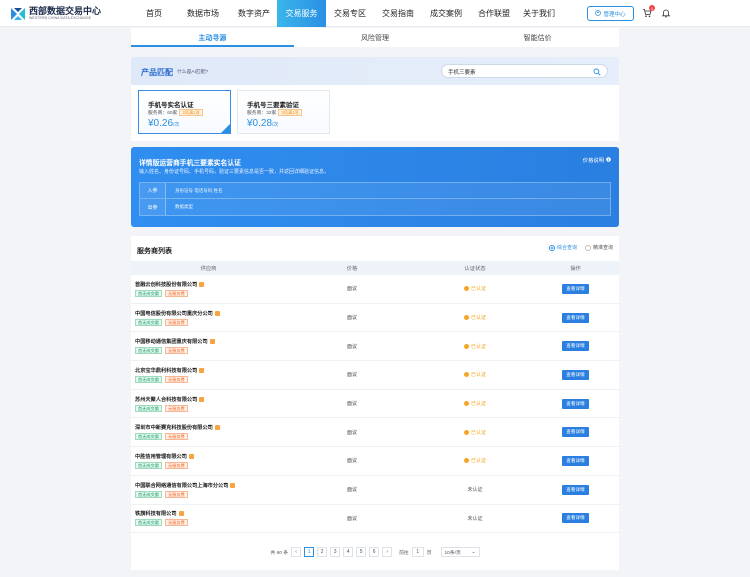  What do you see at coordinates (309, 552) in the screenshot?
I see `page-number-button: 1` at bounding box center [309, 552].